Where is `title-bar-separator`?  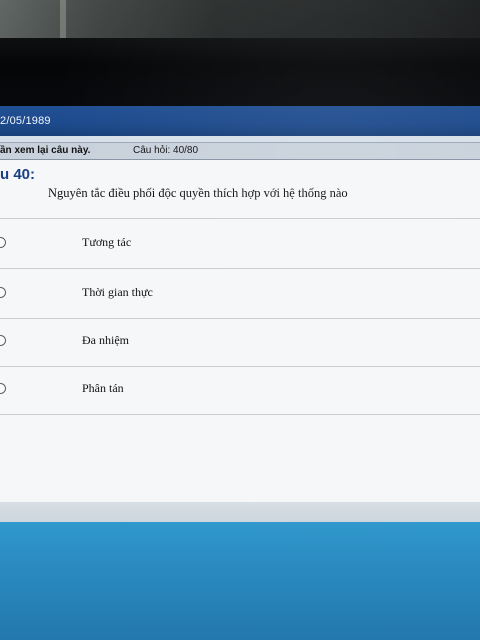 title-bar-separator is located at coordinates (240, 139).